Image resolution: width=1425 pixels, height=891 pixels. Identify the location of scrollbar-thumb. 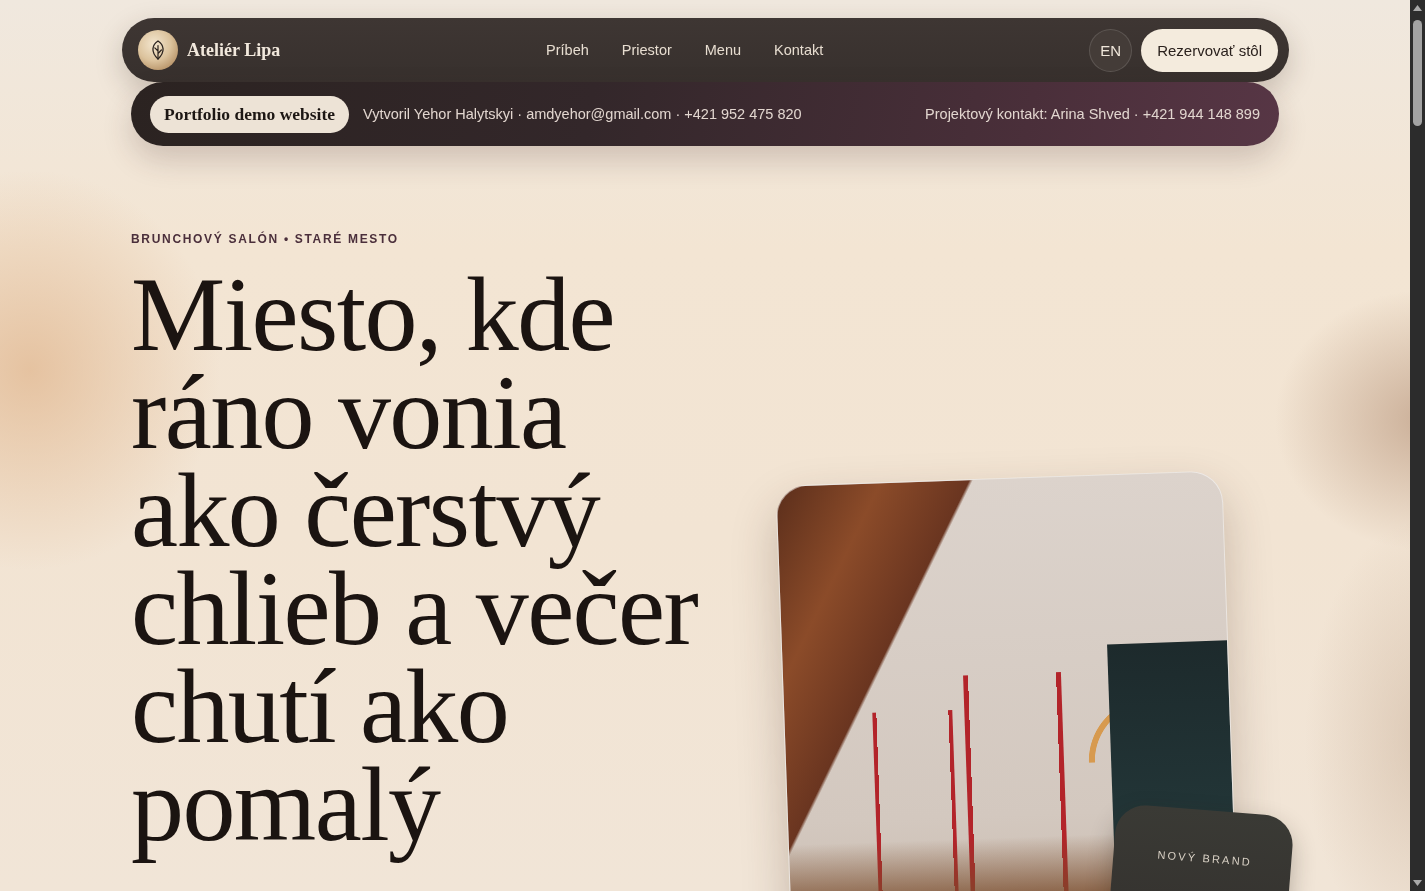
(1417, 73).